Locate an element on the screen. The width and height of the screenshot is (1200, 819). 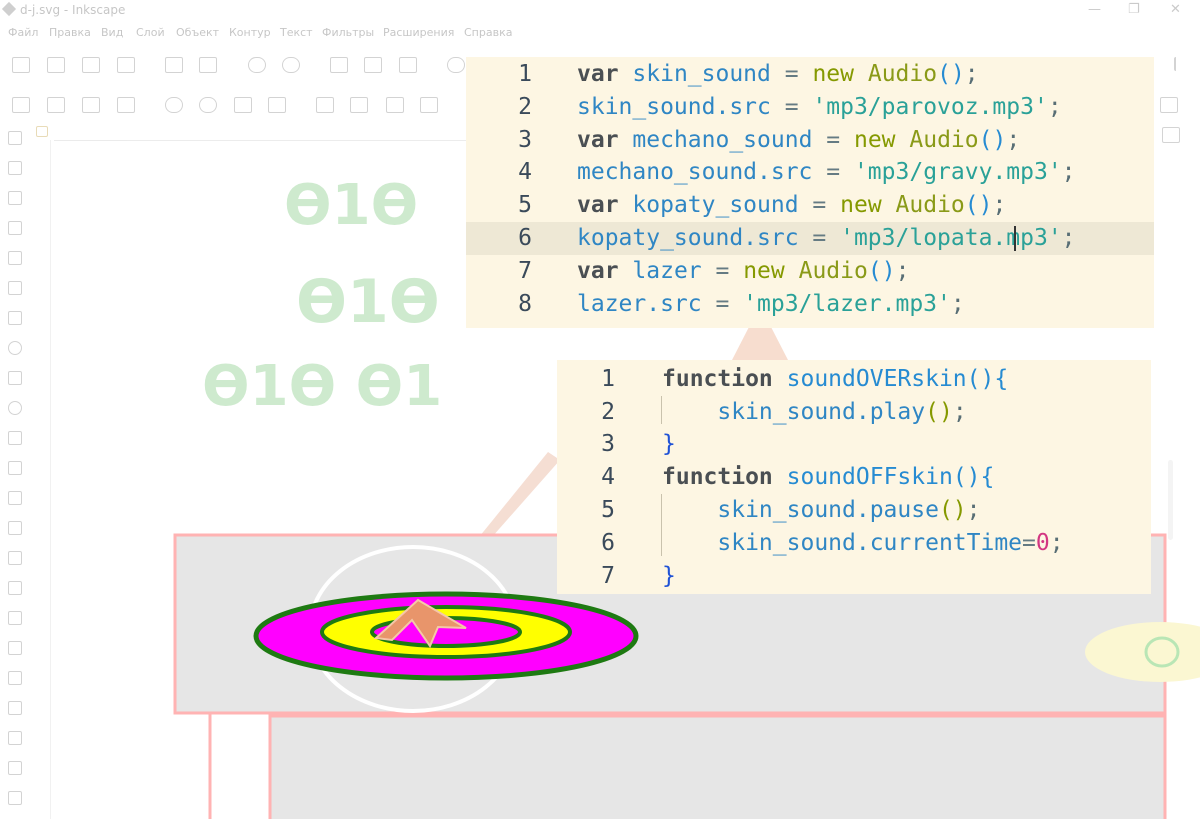
faded-cone-shape is located at coordinates (760, 342).